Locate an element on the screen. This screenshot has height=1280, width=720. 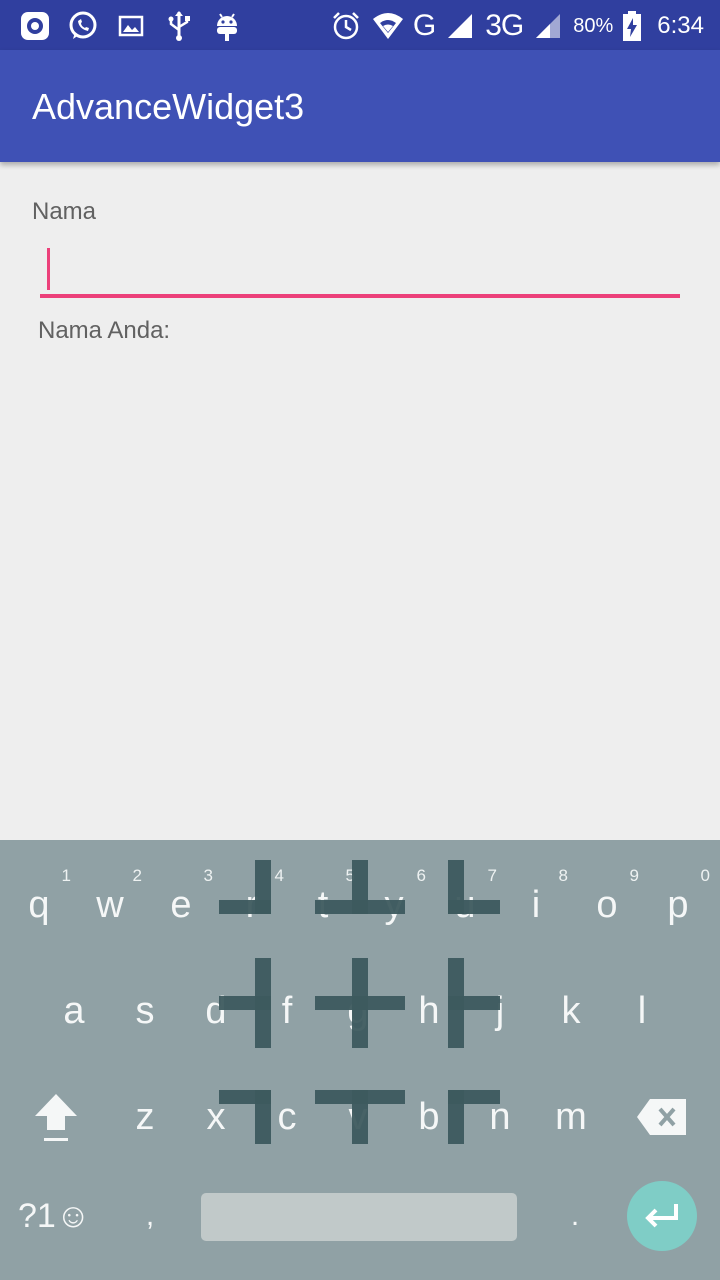
text-cursor is located at coordinates (48, 269).